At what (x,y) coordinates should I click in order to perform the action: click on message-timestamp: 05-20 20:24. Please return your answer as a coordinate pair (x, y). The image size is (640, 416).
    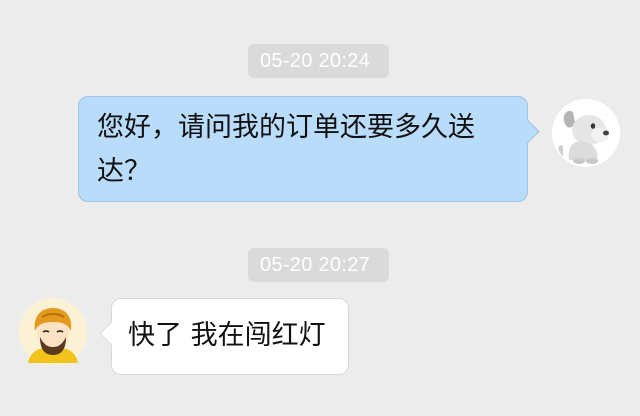
    Looking at the image, I should click on (318, 61).